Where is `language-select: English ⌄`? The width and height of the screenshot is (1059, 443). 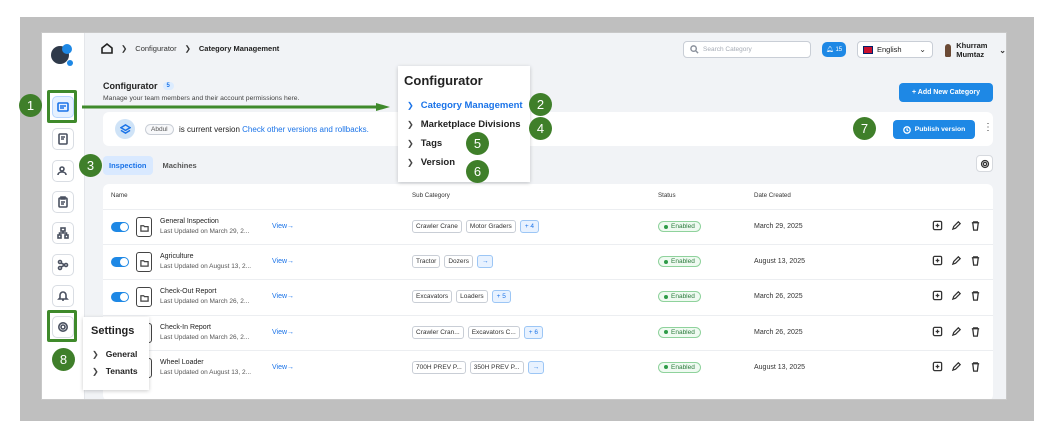
language-select: English ⌄ is located at coordinates (895, 49).